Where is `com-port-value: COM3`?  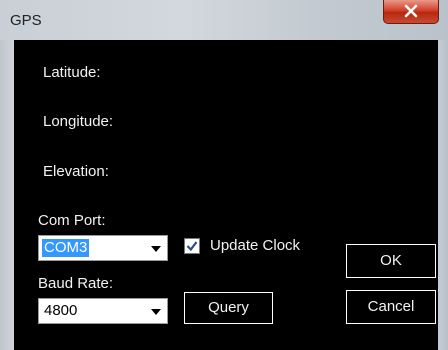 com-port-value: COM3 is located at coordinates (66, 248).